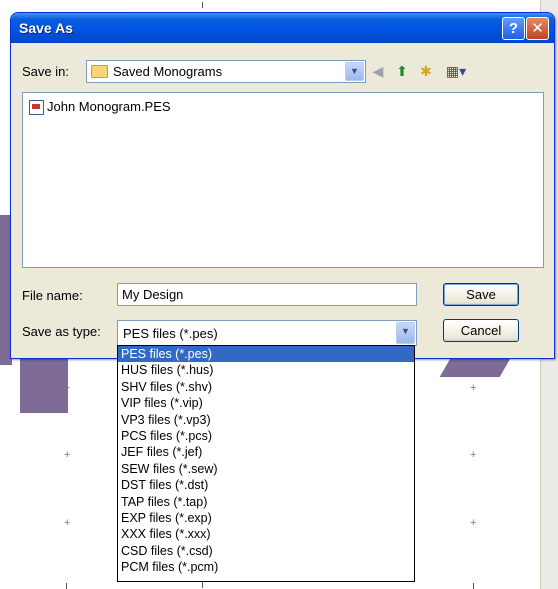 The image size is (558, 589). What do you see at coordinates (266, 551) in the screenshot?
I see `dropdown-option: CSD files (*.csd)` at bounding box center [266, 551].